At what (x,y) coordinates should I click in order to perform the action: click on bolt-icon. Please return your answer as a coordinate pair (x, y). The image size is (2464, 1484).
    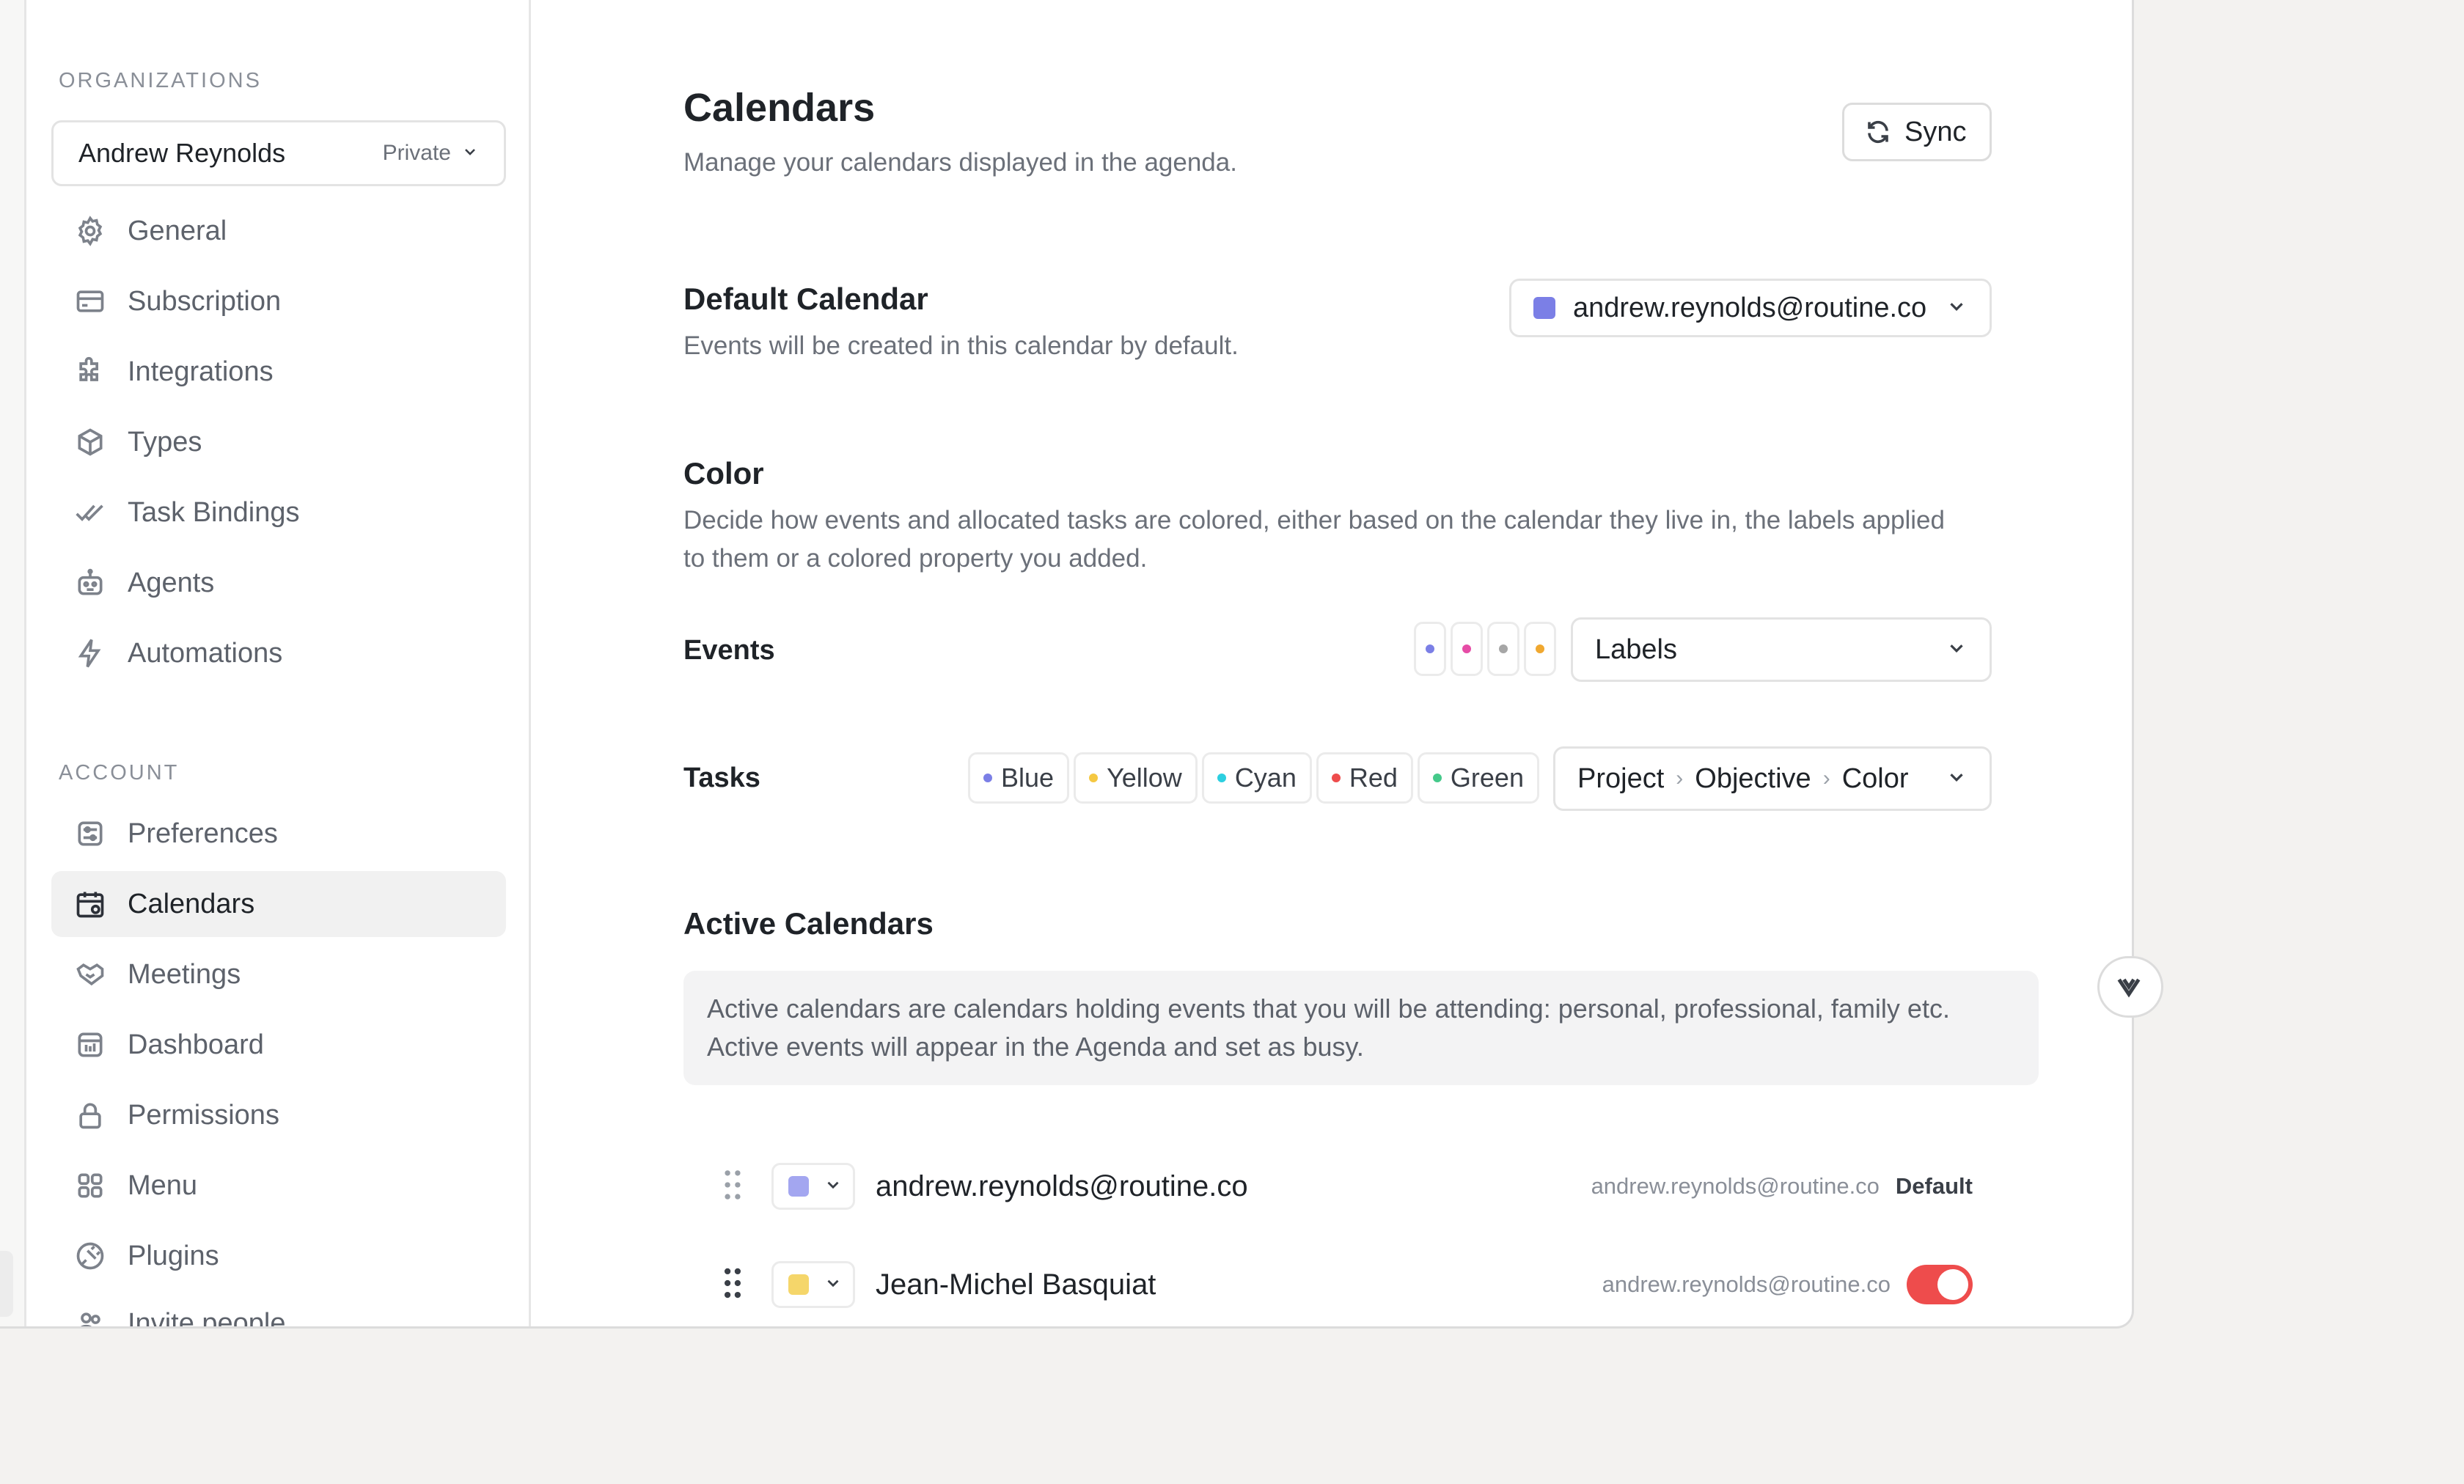
    Looking at the image, I should click on (90, 653).